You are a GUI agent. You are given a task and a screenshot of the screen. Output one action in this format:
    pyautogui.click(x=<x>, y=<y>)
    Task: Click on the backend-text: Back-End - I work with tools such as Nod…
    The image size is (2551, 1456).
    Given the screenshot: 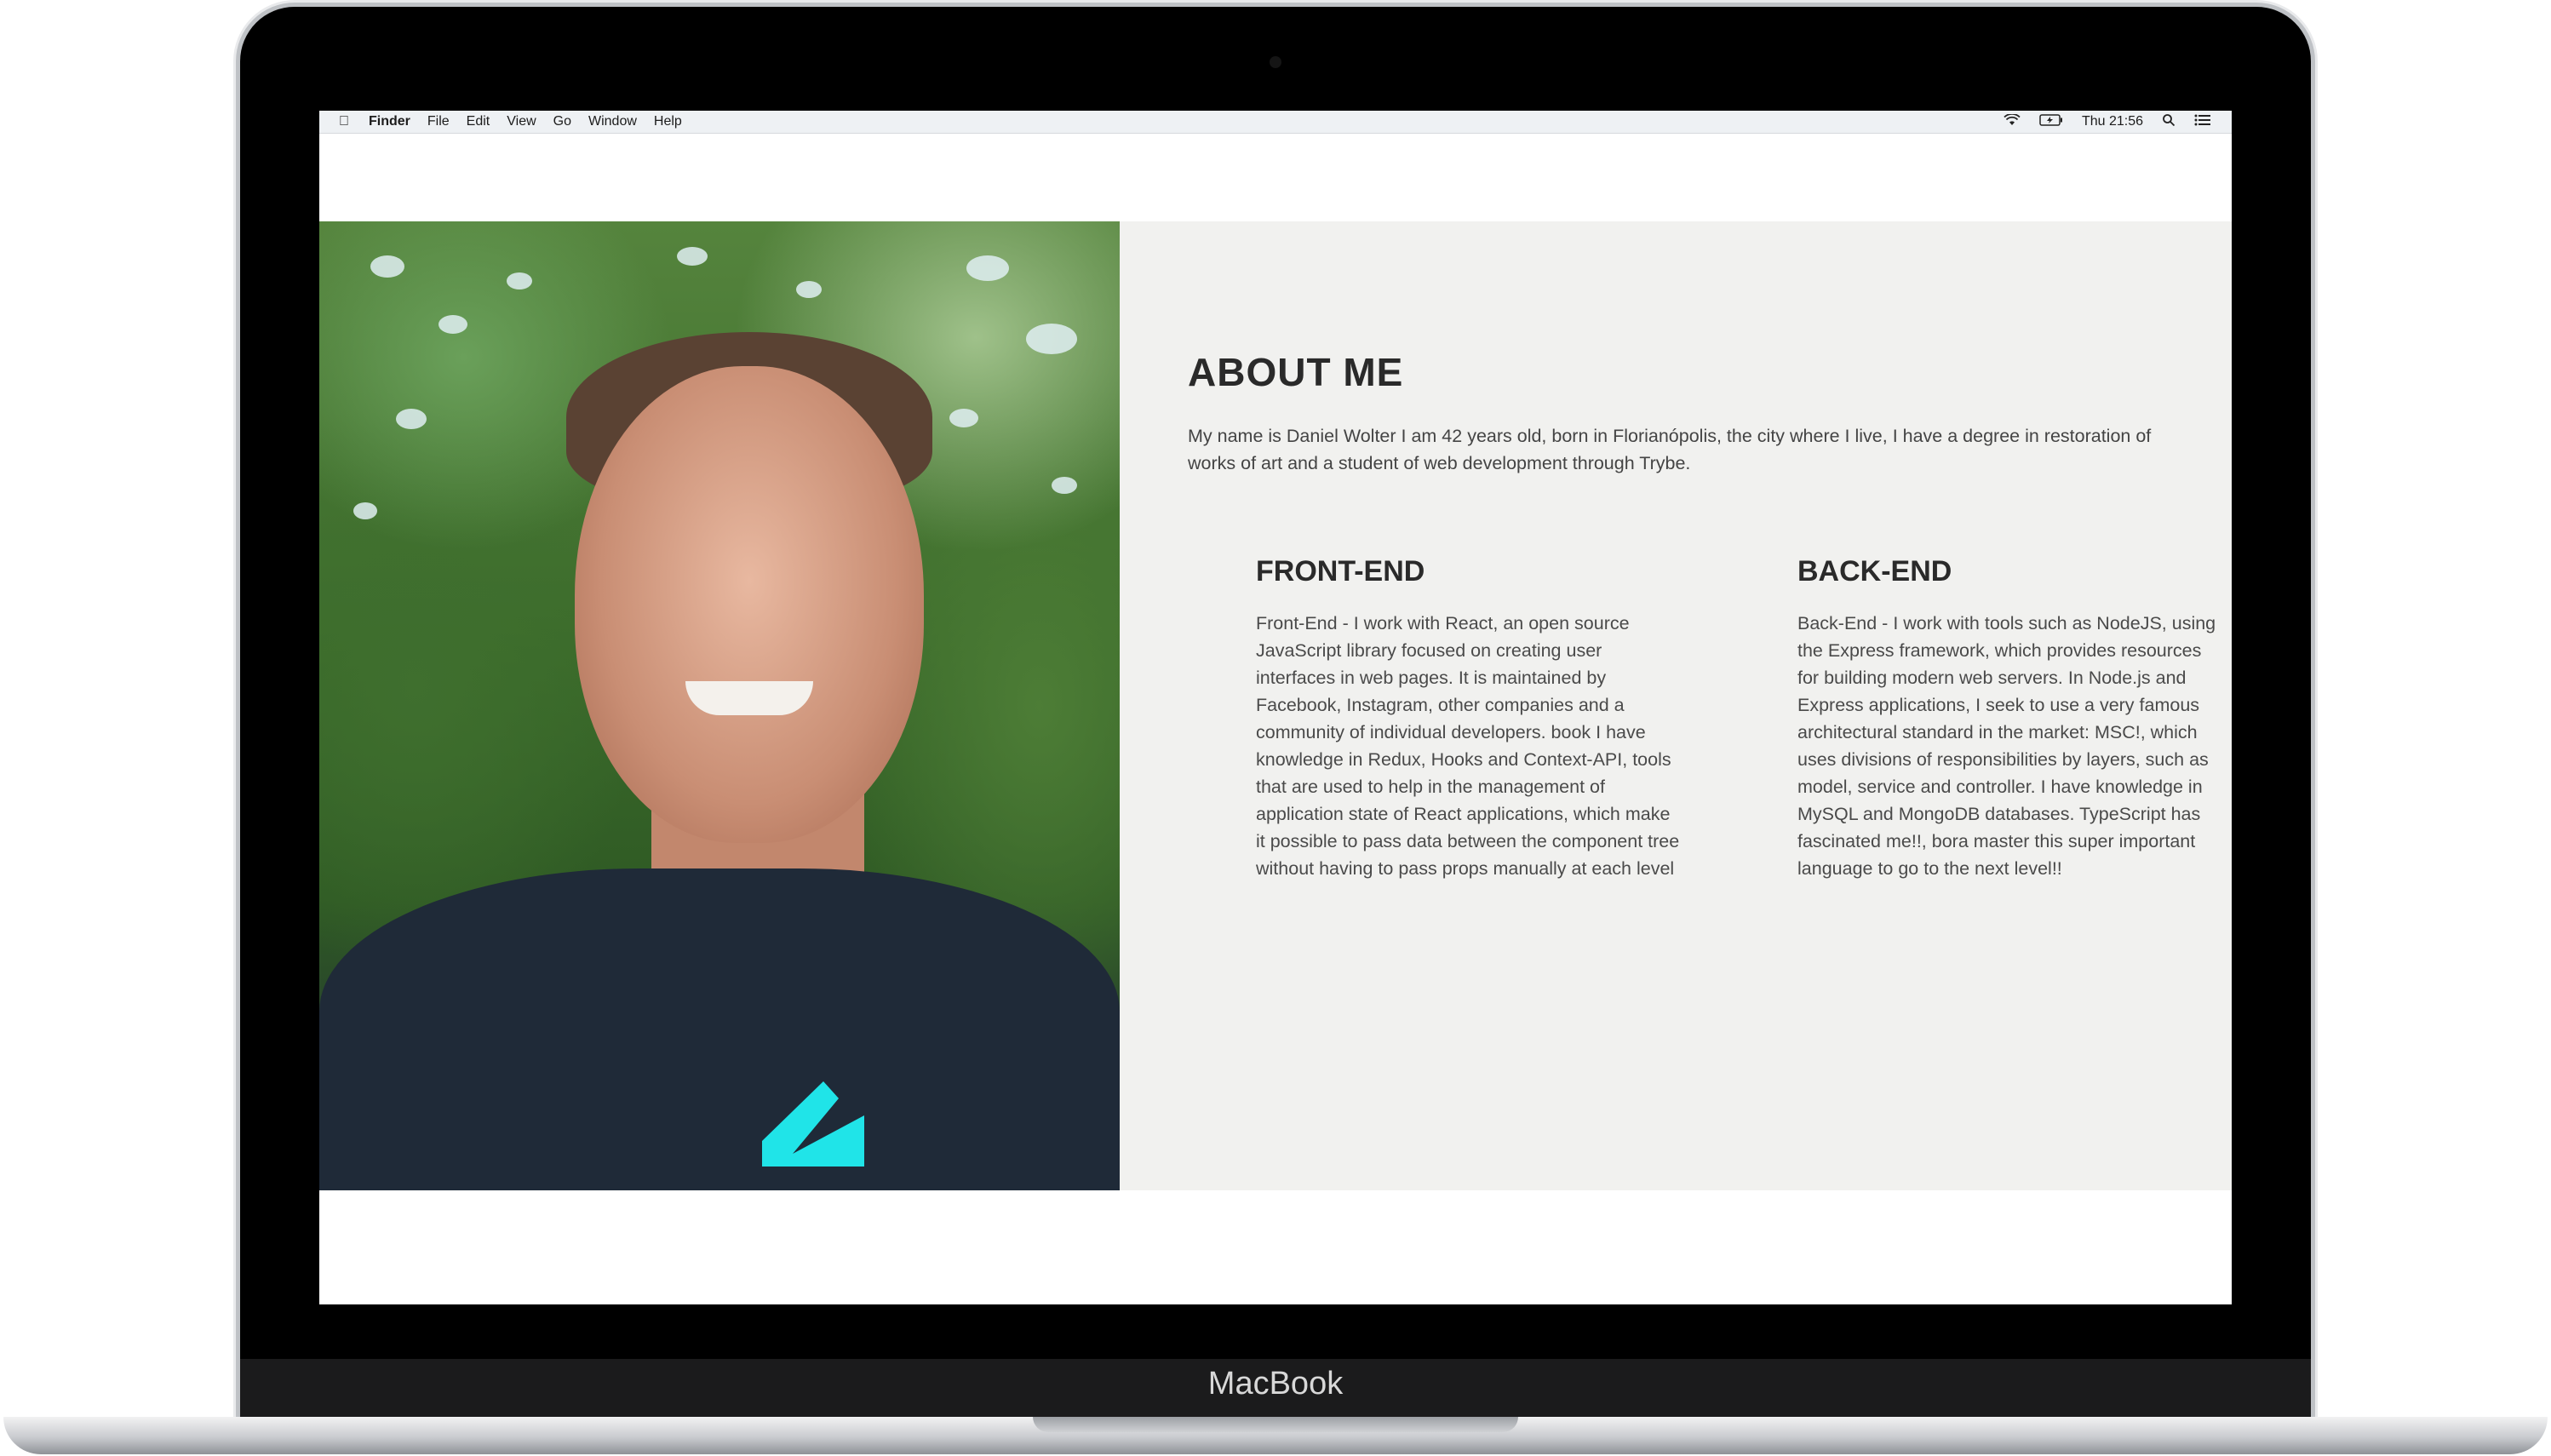 What is the action you would take?
    pyautogui.click(x=2007, y=746)
    